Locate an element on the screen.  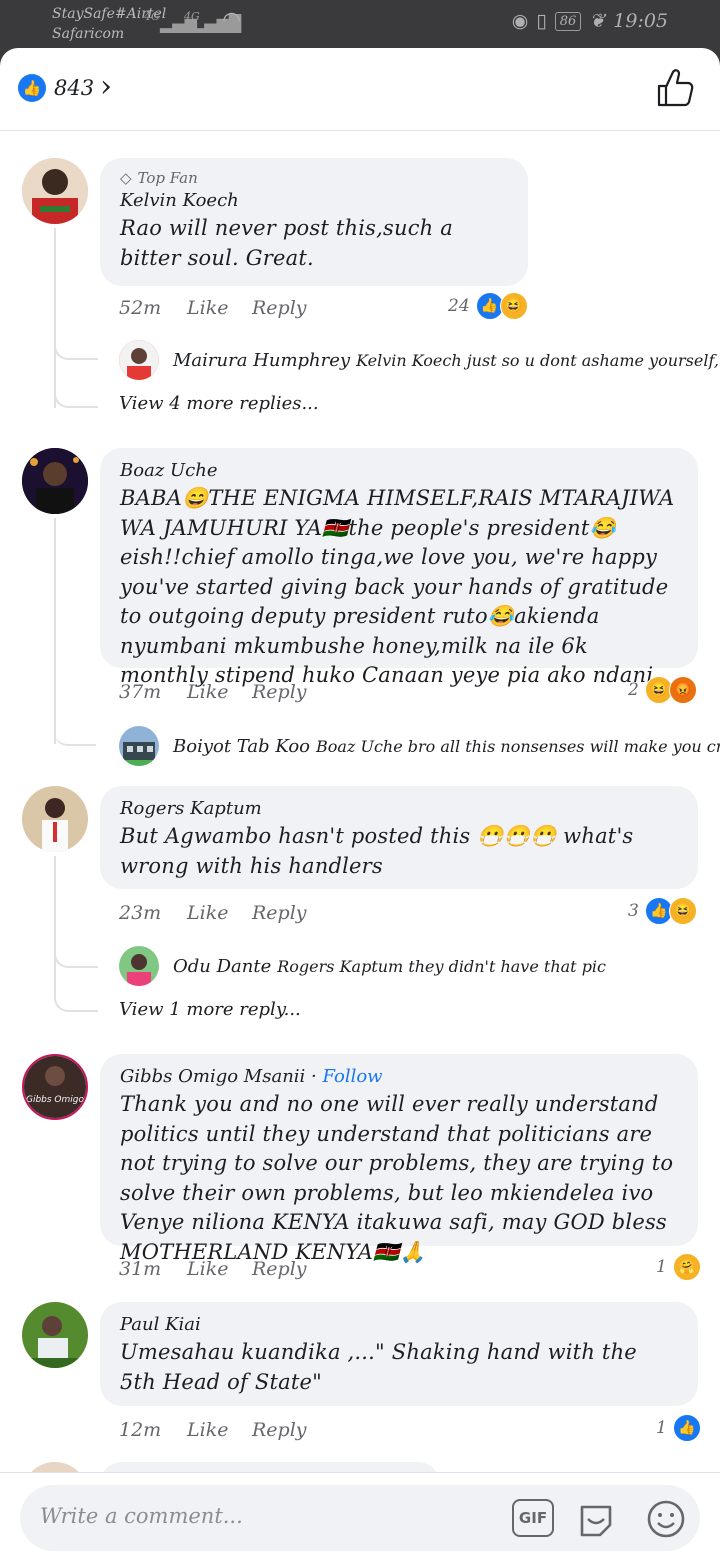
emoji-icon is located at coordinates (666, 1519).